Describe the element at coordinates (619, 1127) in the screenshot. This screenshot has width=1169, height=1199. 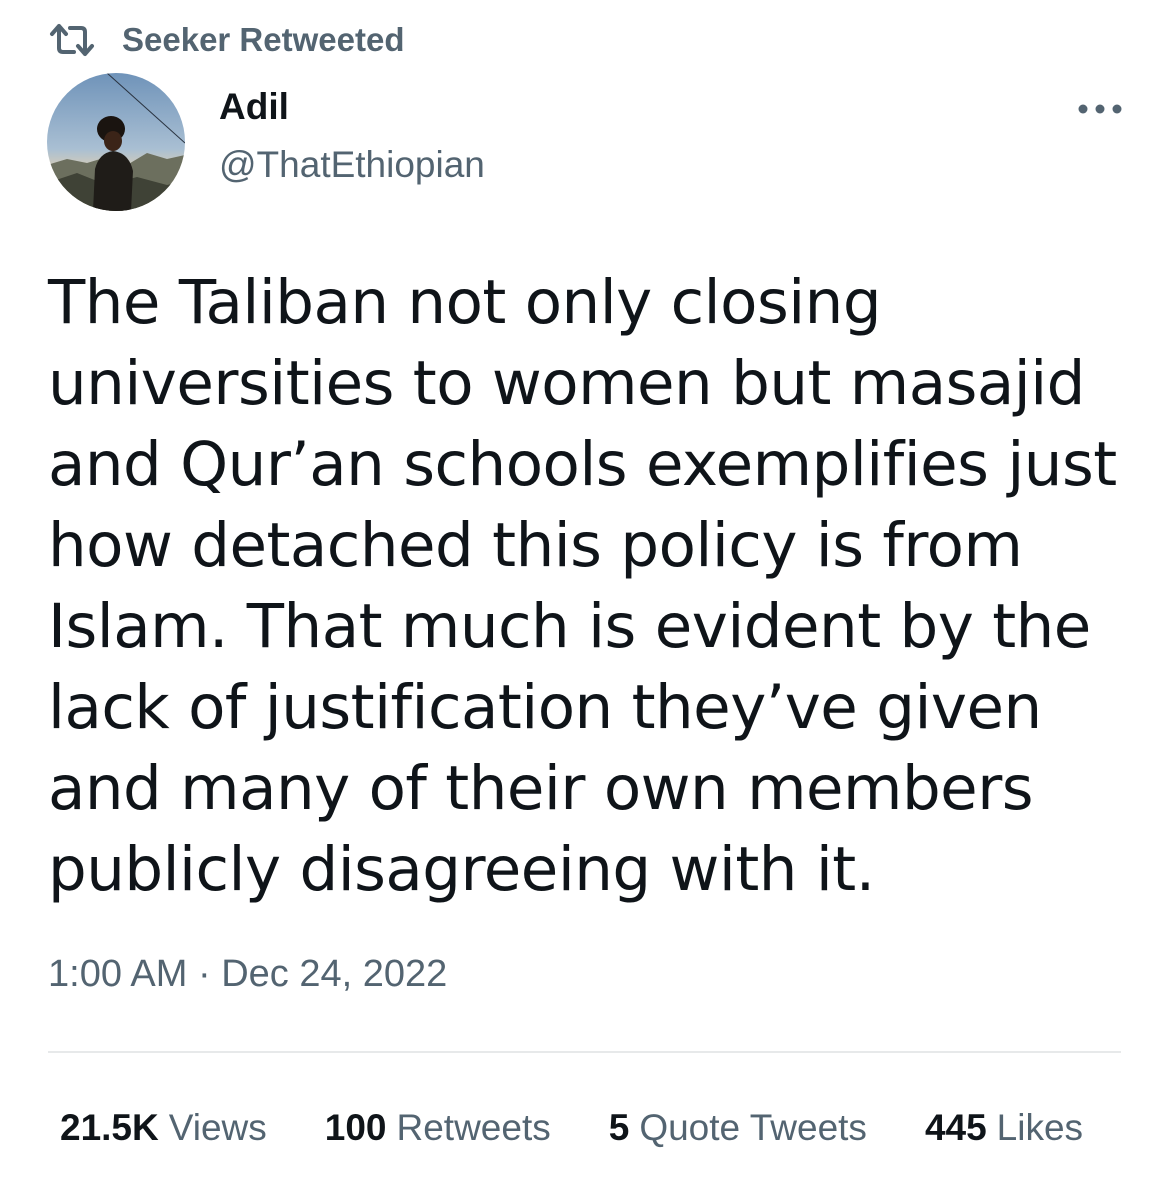
I see `quote-tweets-count: 5` at that location.